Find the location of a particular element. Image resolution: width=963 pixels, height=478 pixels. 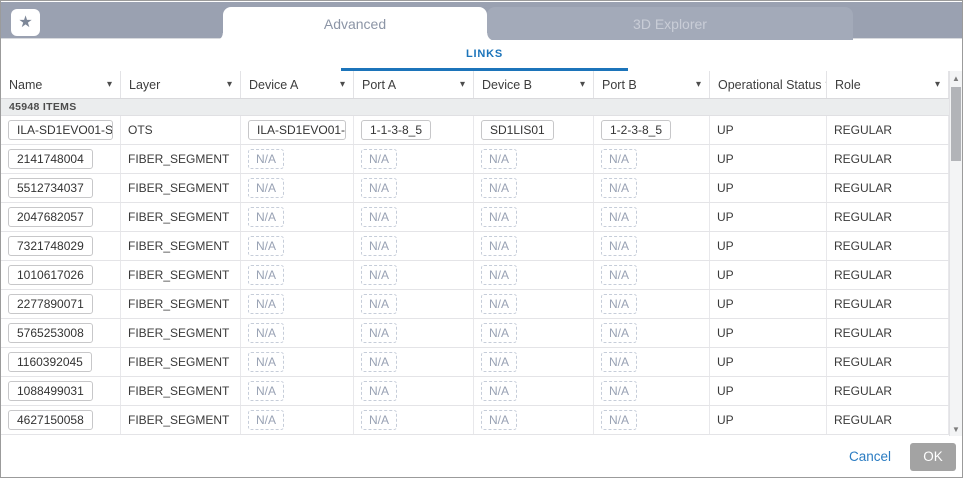

cancel-button: Cancel is located at coordinates (870, 456).